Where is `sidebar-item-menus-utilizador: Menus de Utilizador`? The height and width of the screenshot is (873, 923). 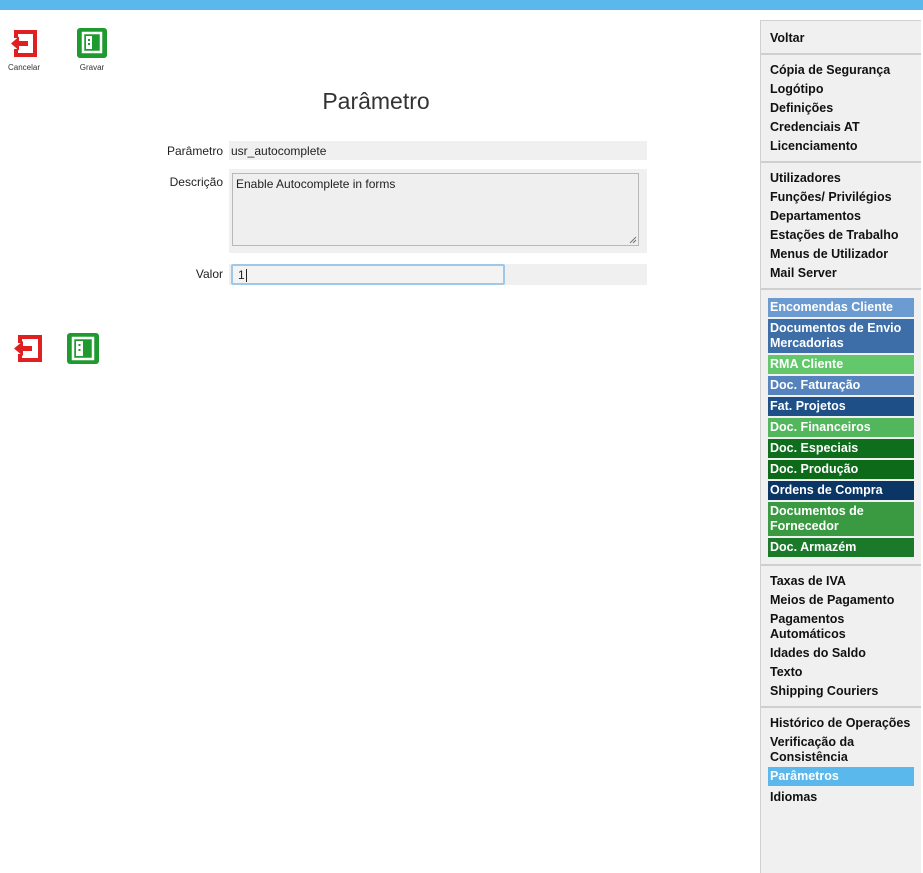 sidebar-item-menus-utilizador: Menus de Utilizador is located at coordinates (841, 254).